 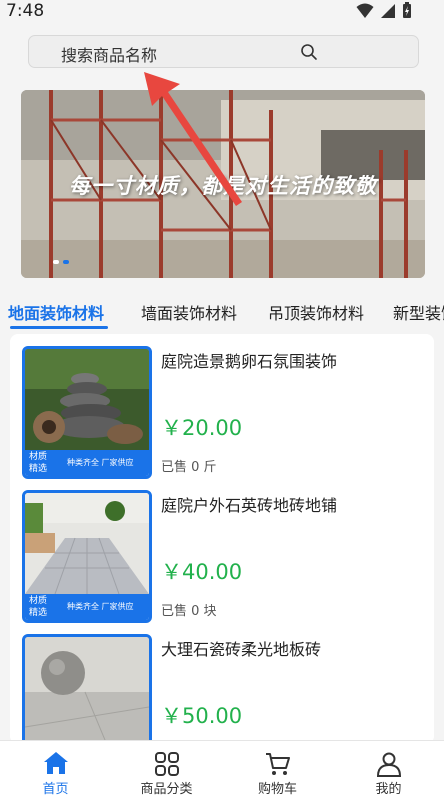 I want to click on category-tabs: 地面装饰材料 墙面装饰材料 吊顶装饰材料 新型装饰, so click(x=222, y=313).